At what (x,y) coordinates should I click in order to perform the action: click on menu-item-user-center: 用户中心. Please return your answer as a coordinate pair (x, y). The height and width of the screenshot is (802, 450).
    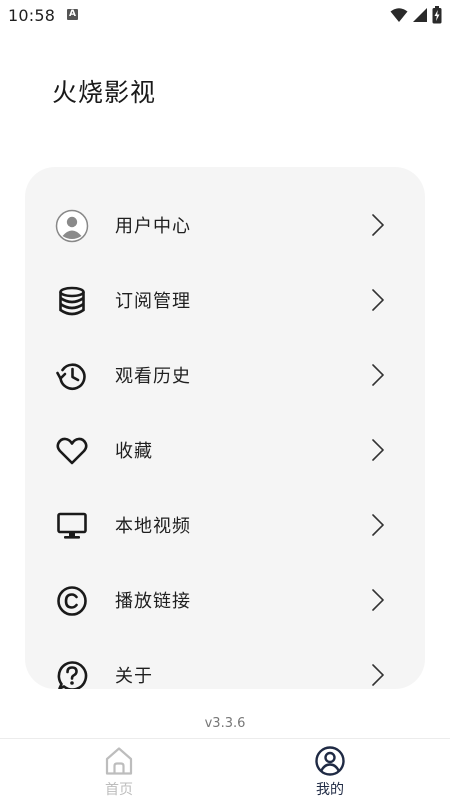
    Looking at the image, I should click on (225, 224).